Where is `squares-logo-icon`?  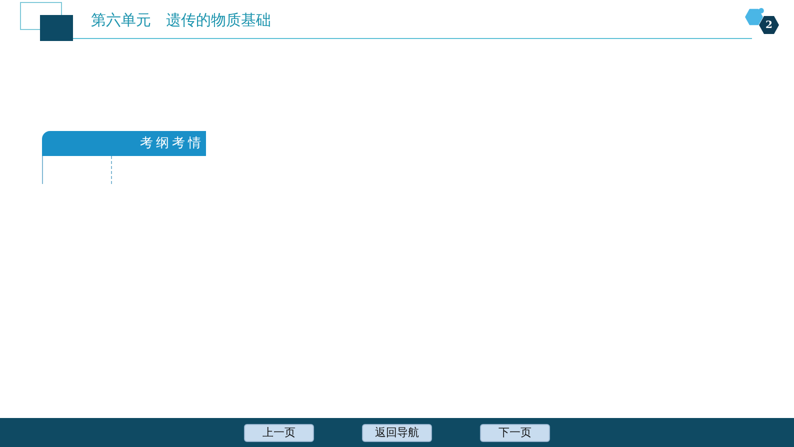
squares-logo-icon is located at coordinates (47, 22).